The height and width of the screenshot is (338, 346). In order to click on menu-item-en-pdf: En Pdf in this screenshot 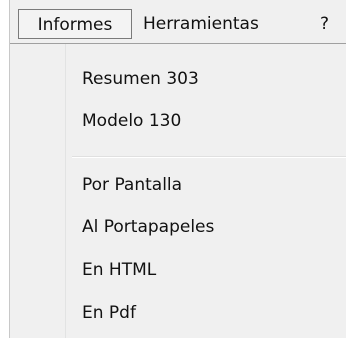, I will do `click(109, 313)`.